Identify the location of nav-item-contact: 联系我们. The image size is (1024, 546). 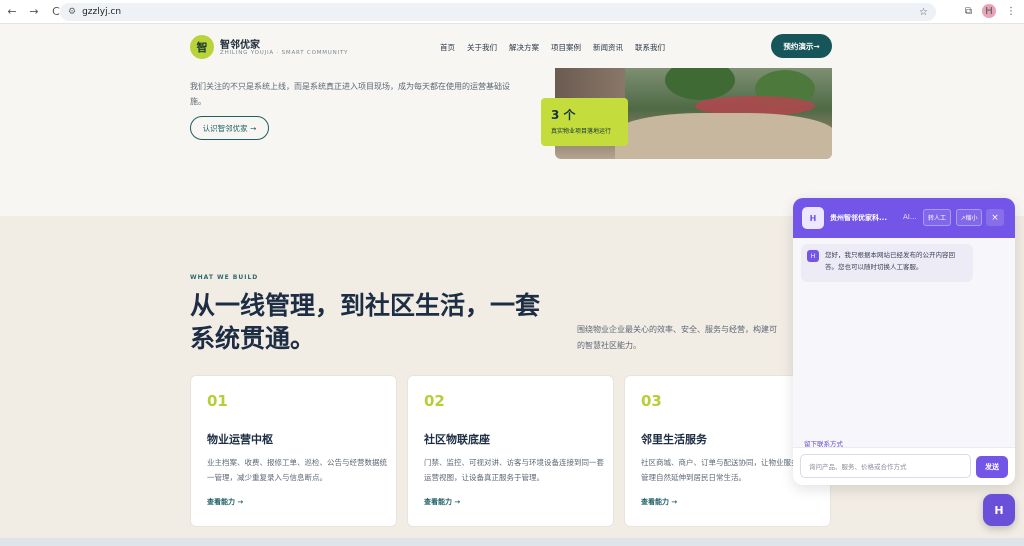
(650, 47).